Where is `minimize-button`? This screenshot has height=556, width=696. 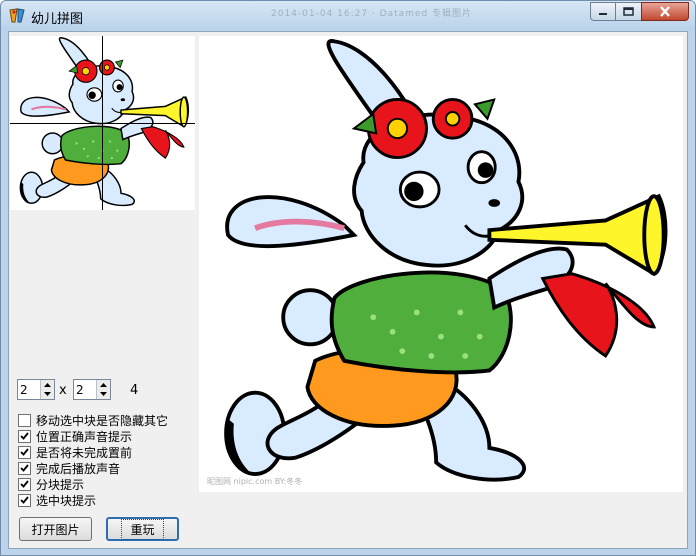 minimize-button is located at coordinates (603, 11).